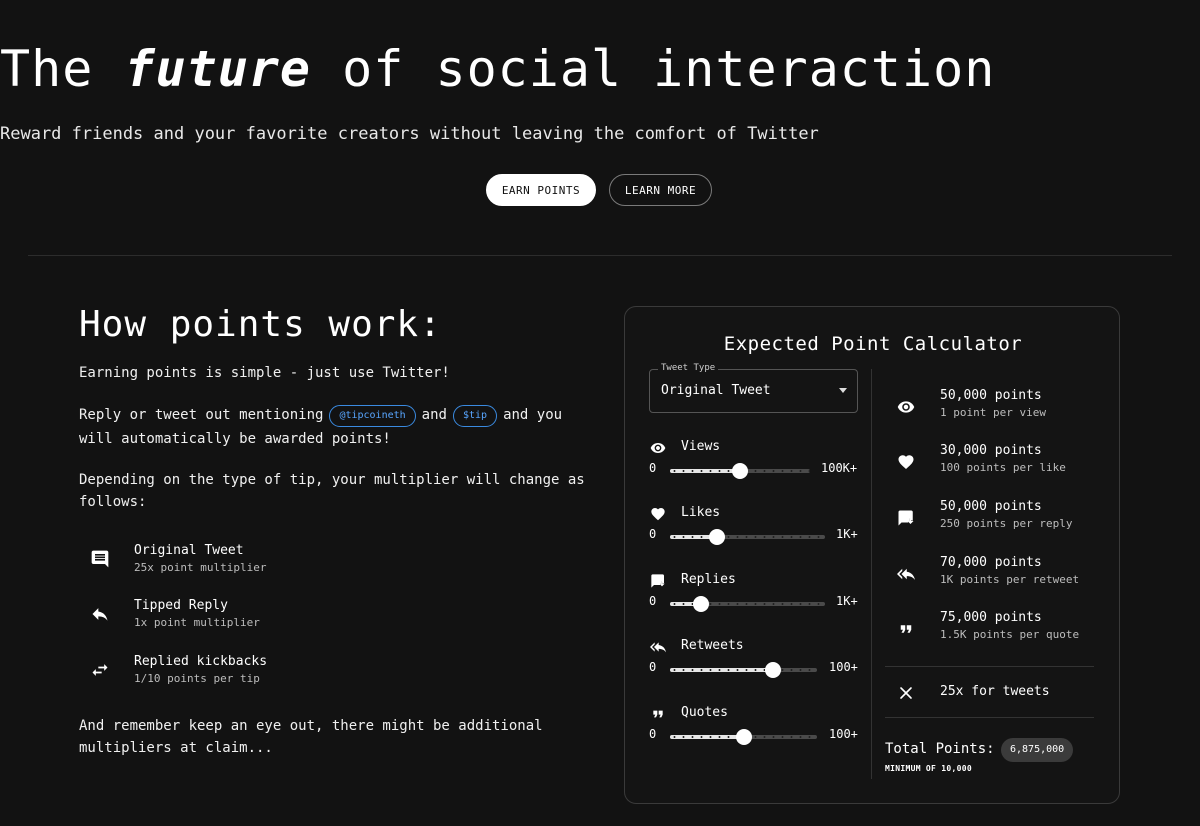 The image size is (1200, 826). Describe the element at coordinates (189, 550) in the screenshot. I see `tip-type-title: Original Tweet` at that location.